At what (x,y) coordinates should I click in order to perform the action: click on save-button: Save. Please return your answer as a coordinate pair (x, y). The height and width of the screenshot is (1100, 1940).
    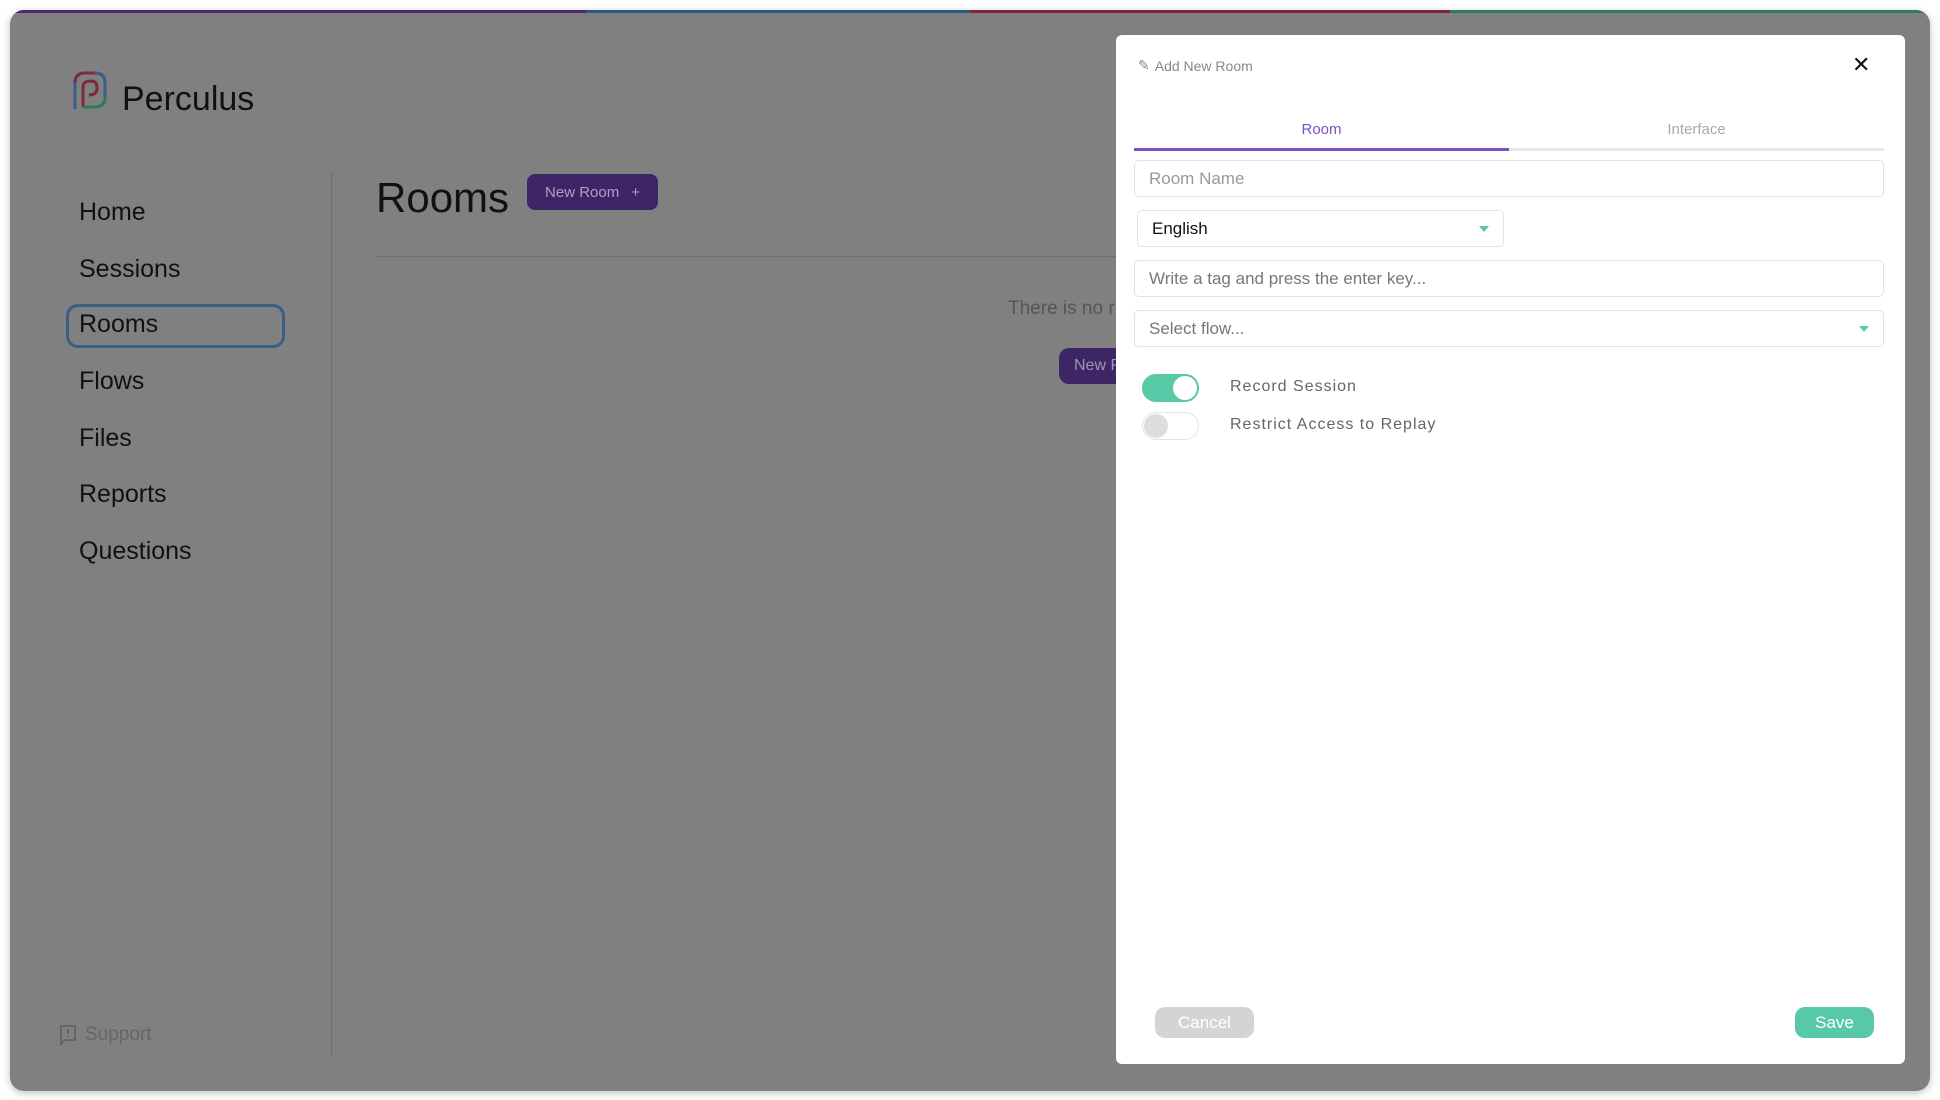
    Looking at the image, I should click on (1834, 1022).